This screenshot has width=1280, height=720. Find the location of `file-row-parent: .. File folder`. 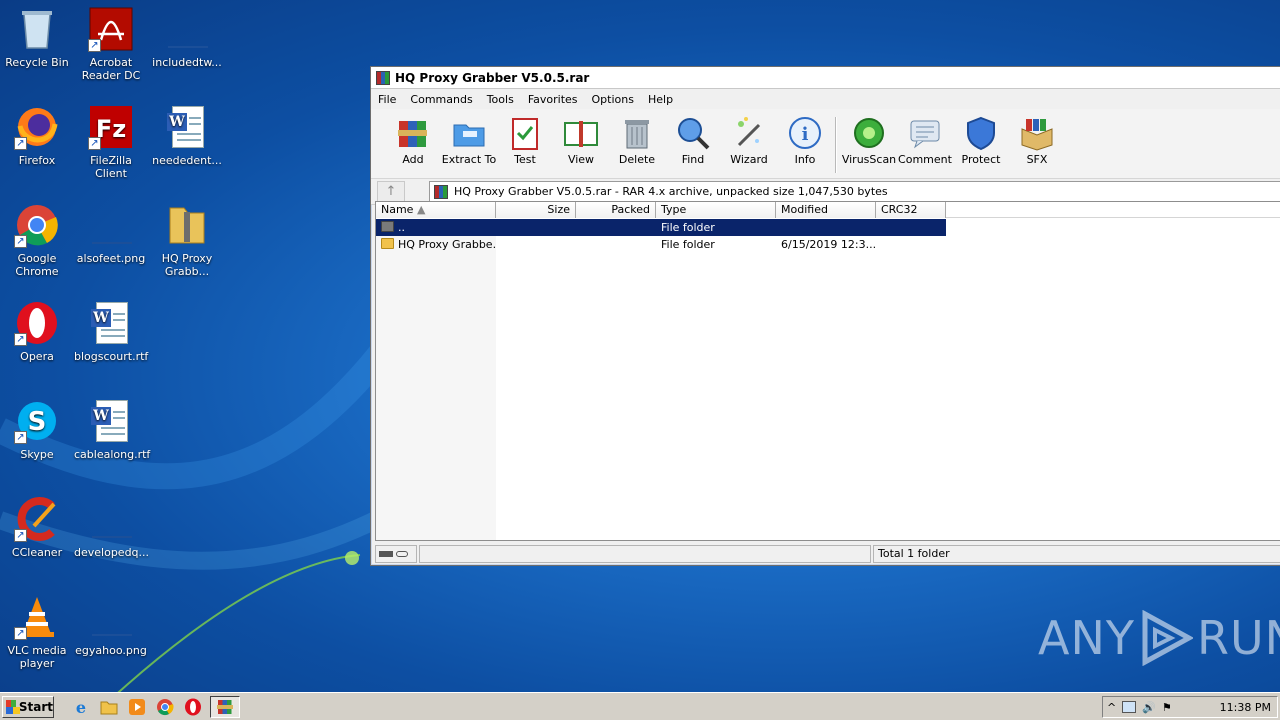

file-row-parent: .. File folder is located at coordinates (661, 227).